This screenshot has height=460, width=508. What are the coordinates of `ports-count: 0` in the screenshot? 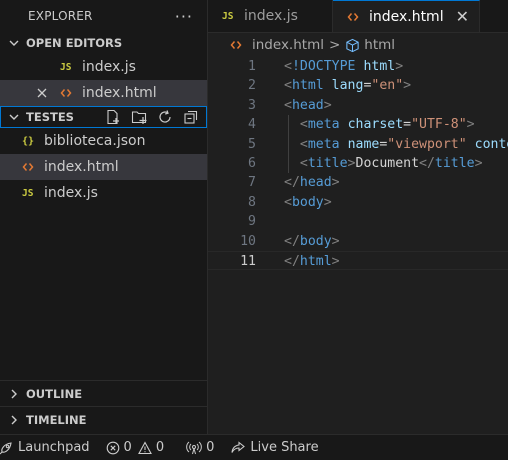 It's located at (210, 447).